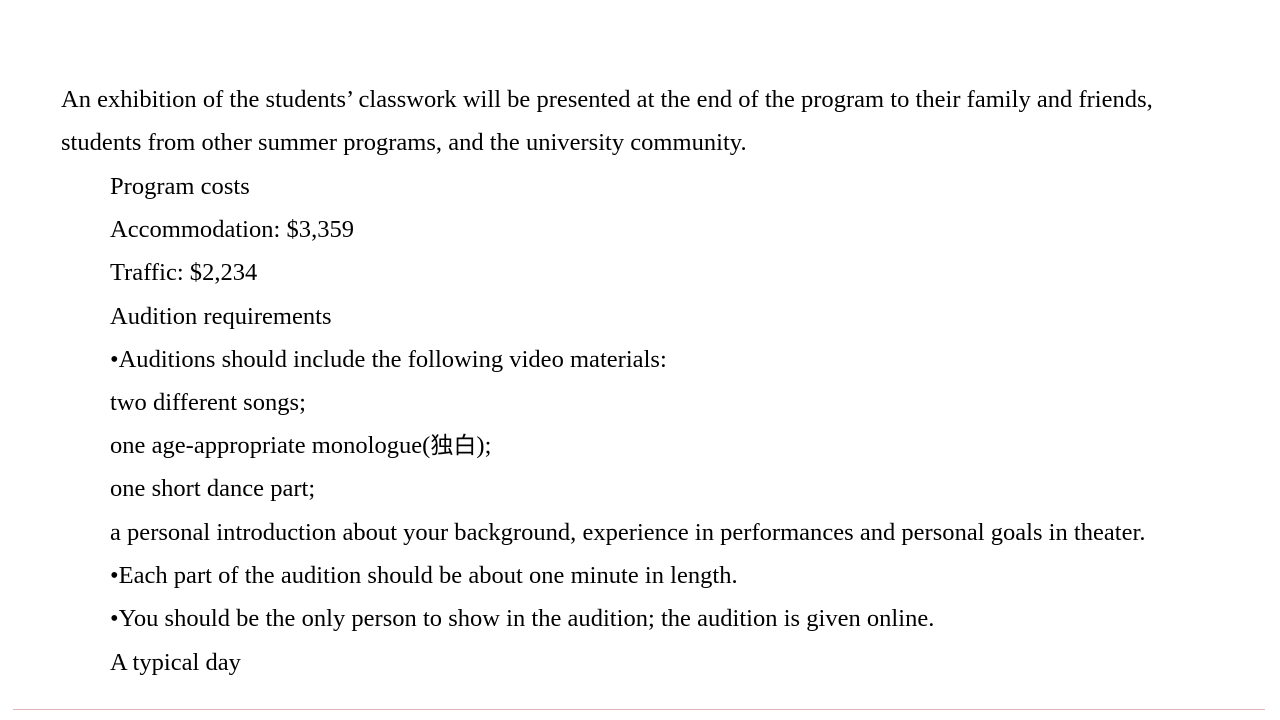  Describe the element at coordinates (208, 402) in the screenshot. I see `list-item-two-songs: two different songs;` at that location.